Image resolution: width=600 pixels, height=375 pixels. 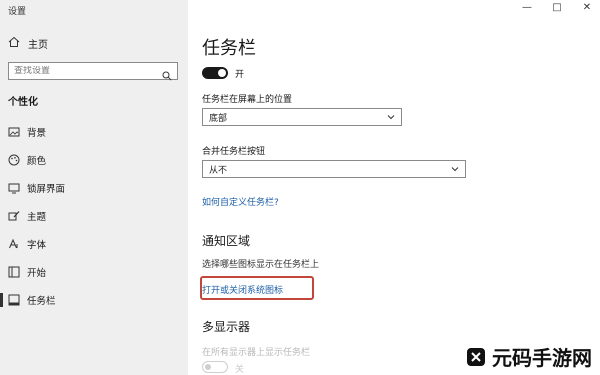 What do you see at coordinates (527, 7) in the screenshot?
I see `minimize-button: —` at bounding box center [527, 7].